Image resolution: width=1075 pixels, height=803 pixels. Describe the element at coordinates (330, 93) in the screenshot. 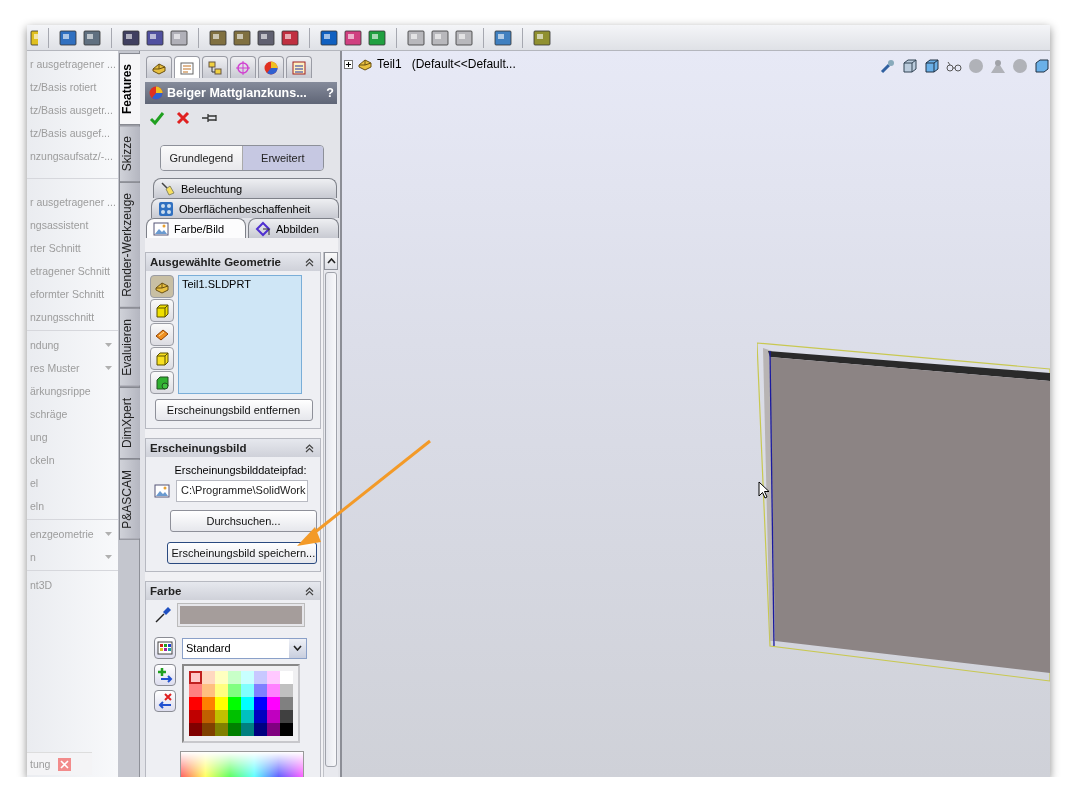

I see `help-button: ?` at that location.